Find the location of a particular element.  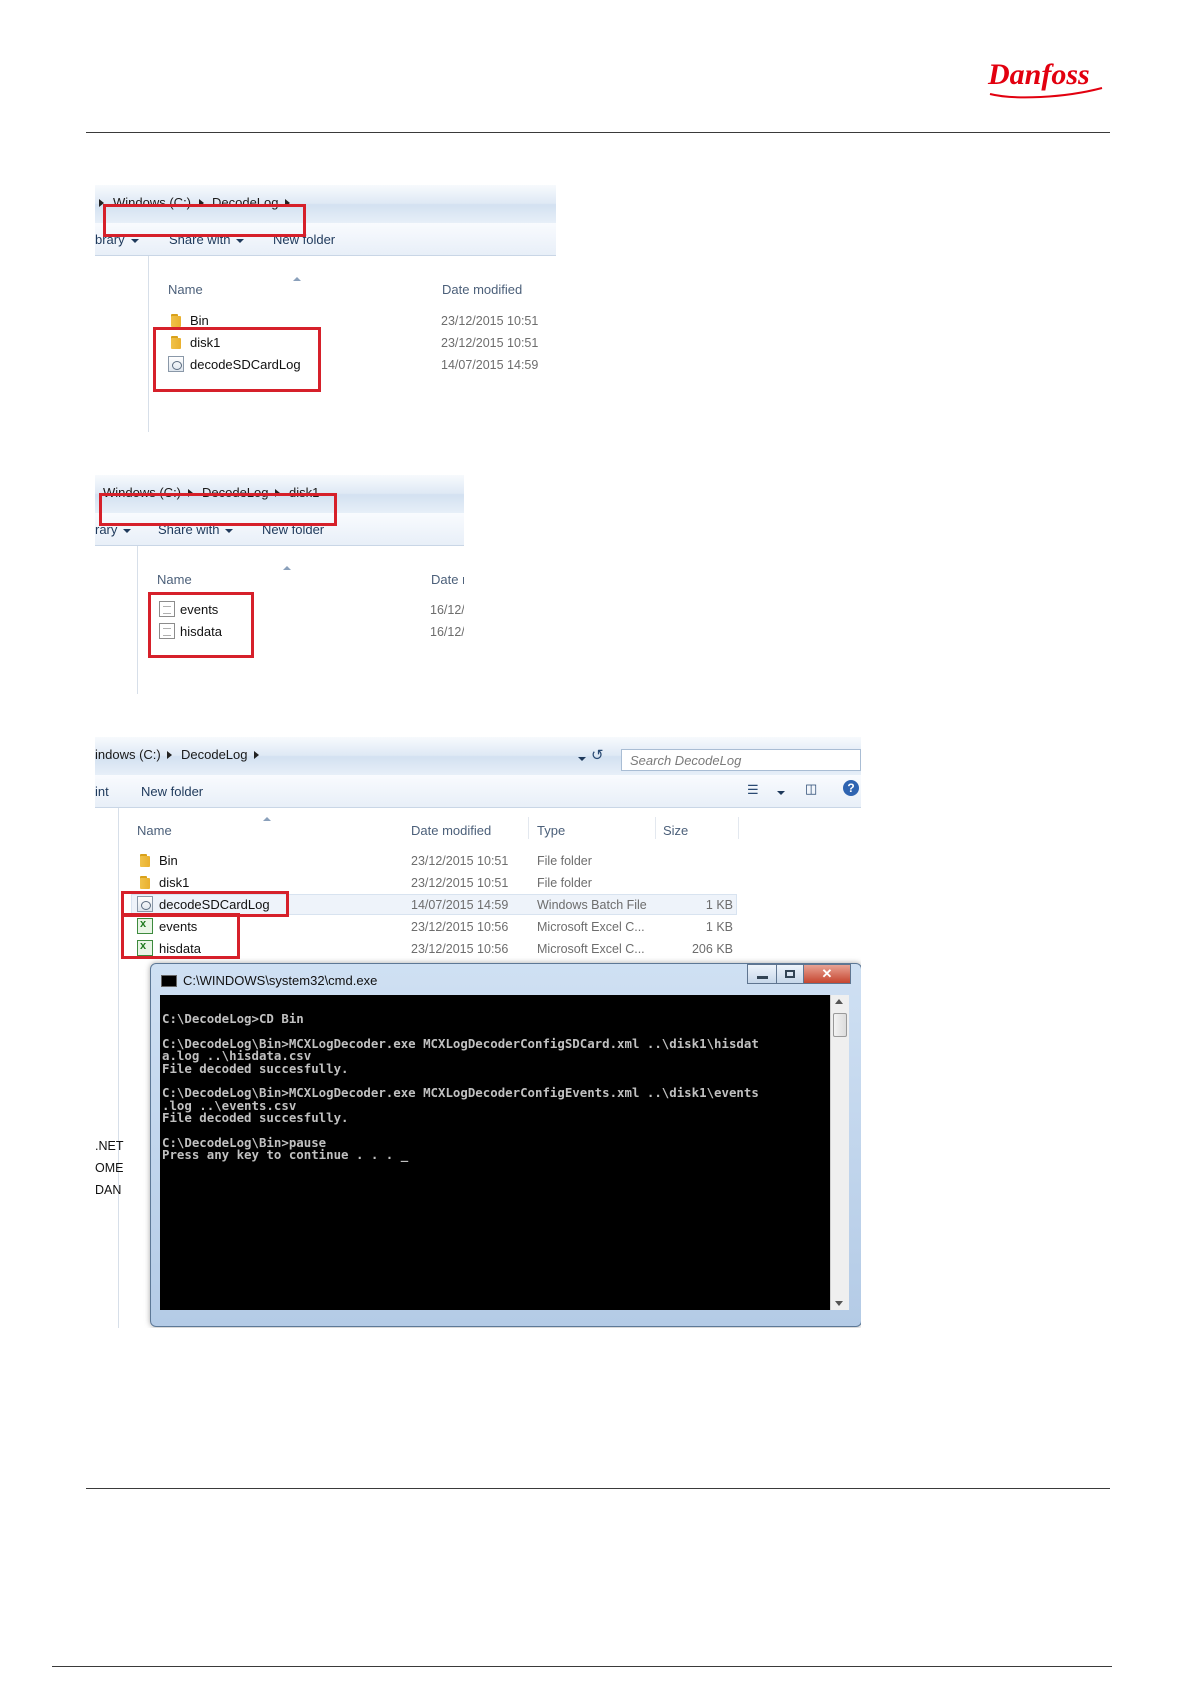

highlight-output-files is located at coordinates (180, 936).